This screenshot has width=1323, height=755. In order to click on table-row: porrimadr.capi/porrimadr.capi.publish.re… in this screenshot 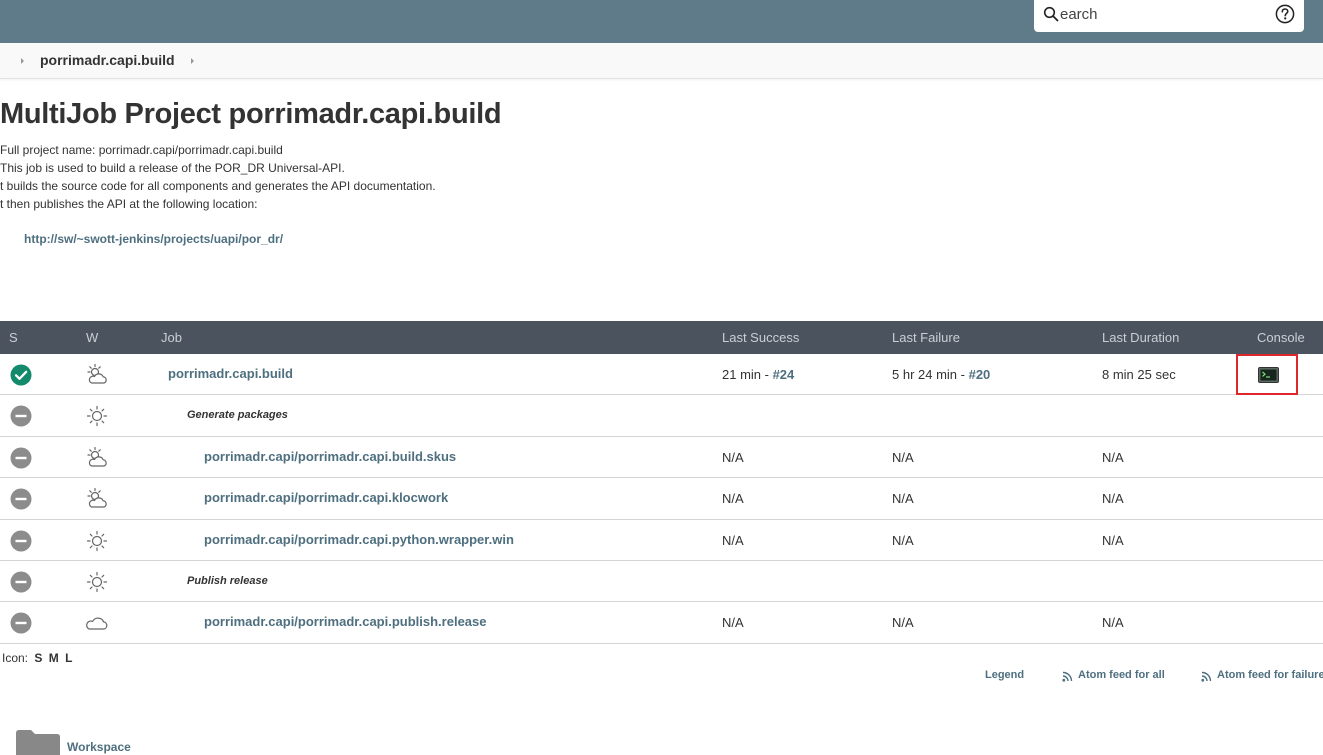, I will do `click(661, 623)`.